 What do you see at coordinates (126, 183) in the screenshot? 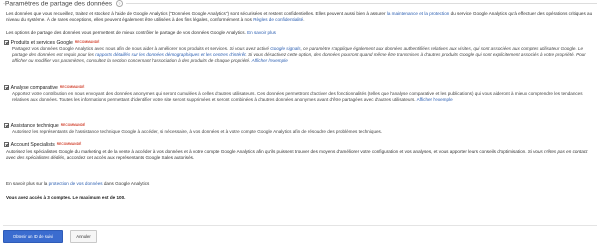
I see `footer-text: dans Google Analytics` at bounding box center [126, 183].